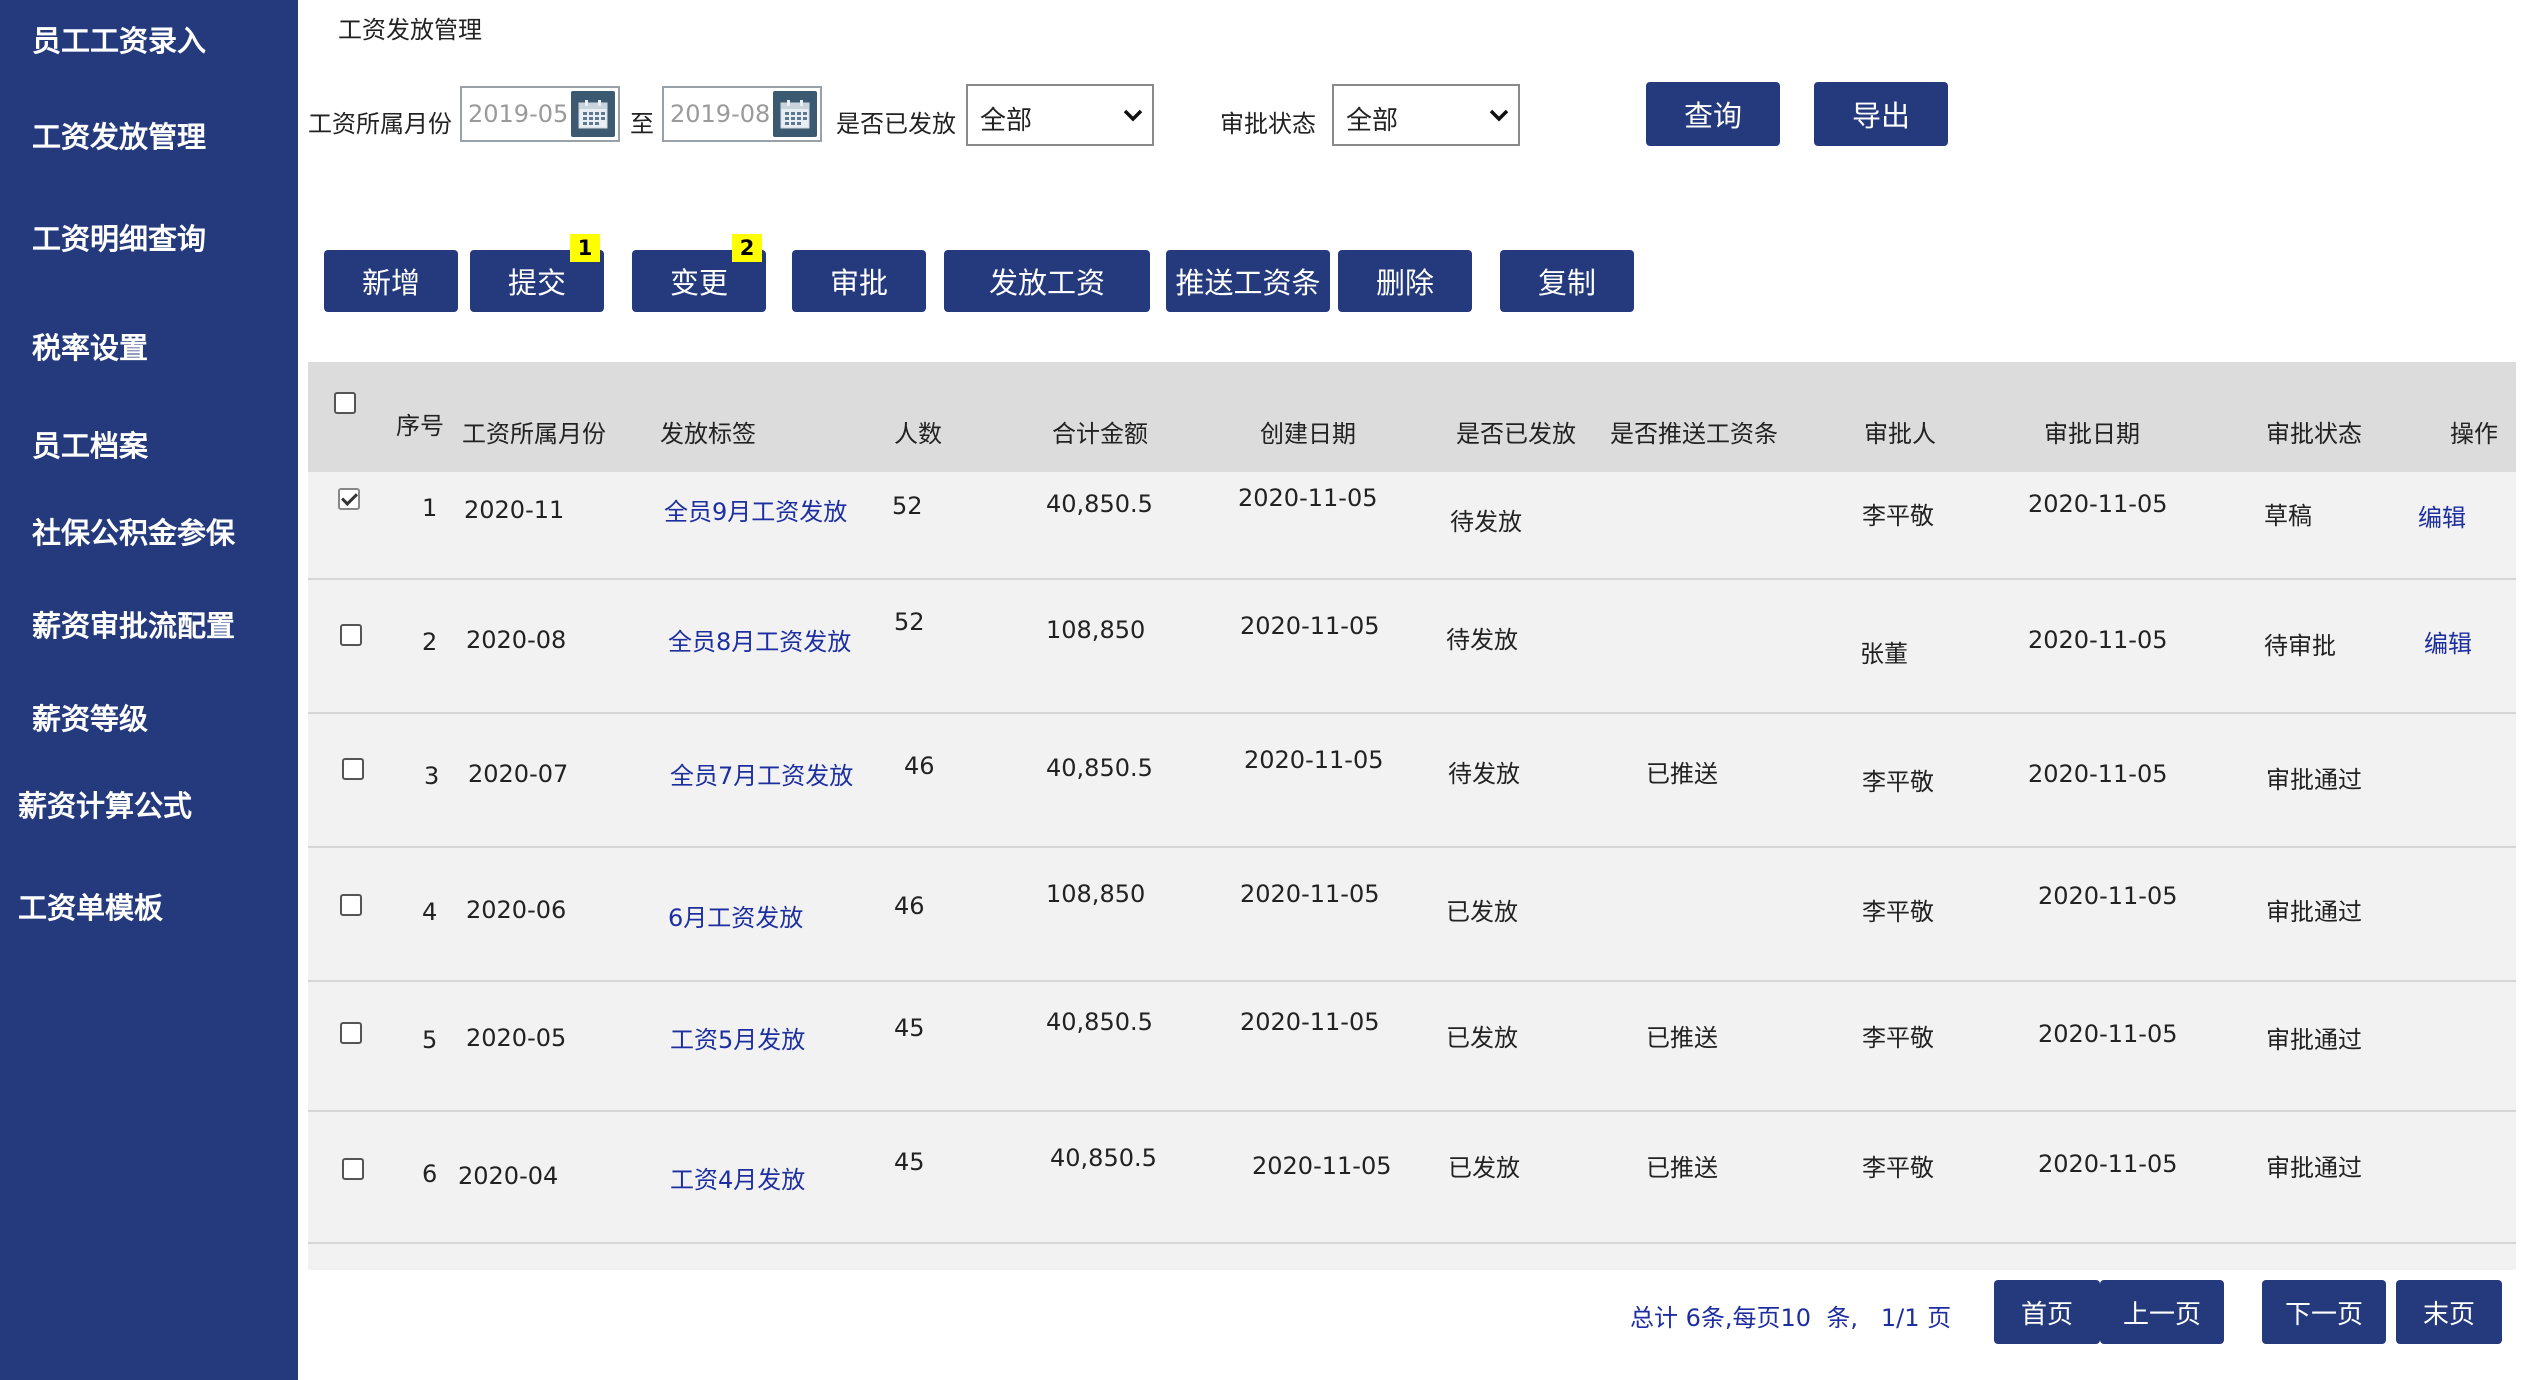 The width and height of the screenshot is (2548, 1380). I want to click on month-filter-label: 工资所属月份, so click(380, 124).